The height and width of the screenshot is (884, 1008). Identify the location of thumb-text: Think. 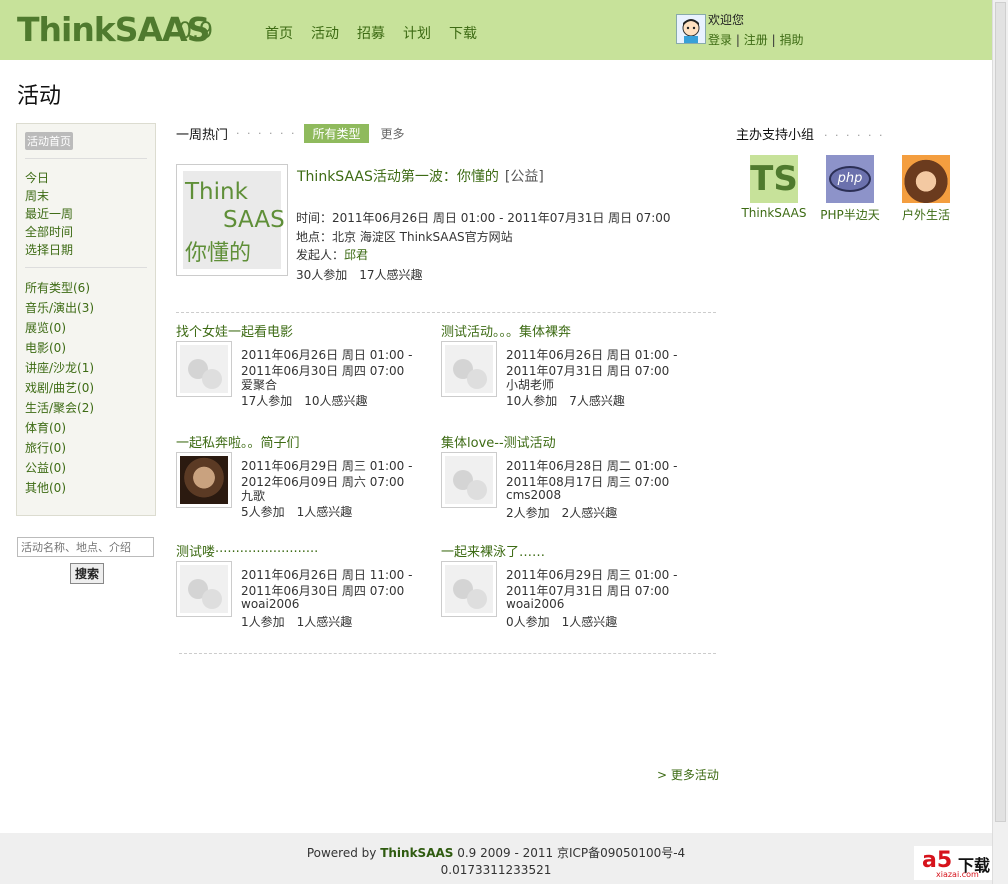
(216, 192).